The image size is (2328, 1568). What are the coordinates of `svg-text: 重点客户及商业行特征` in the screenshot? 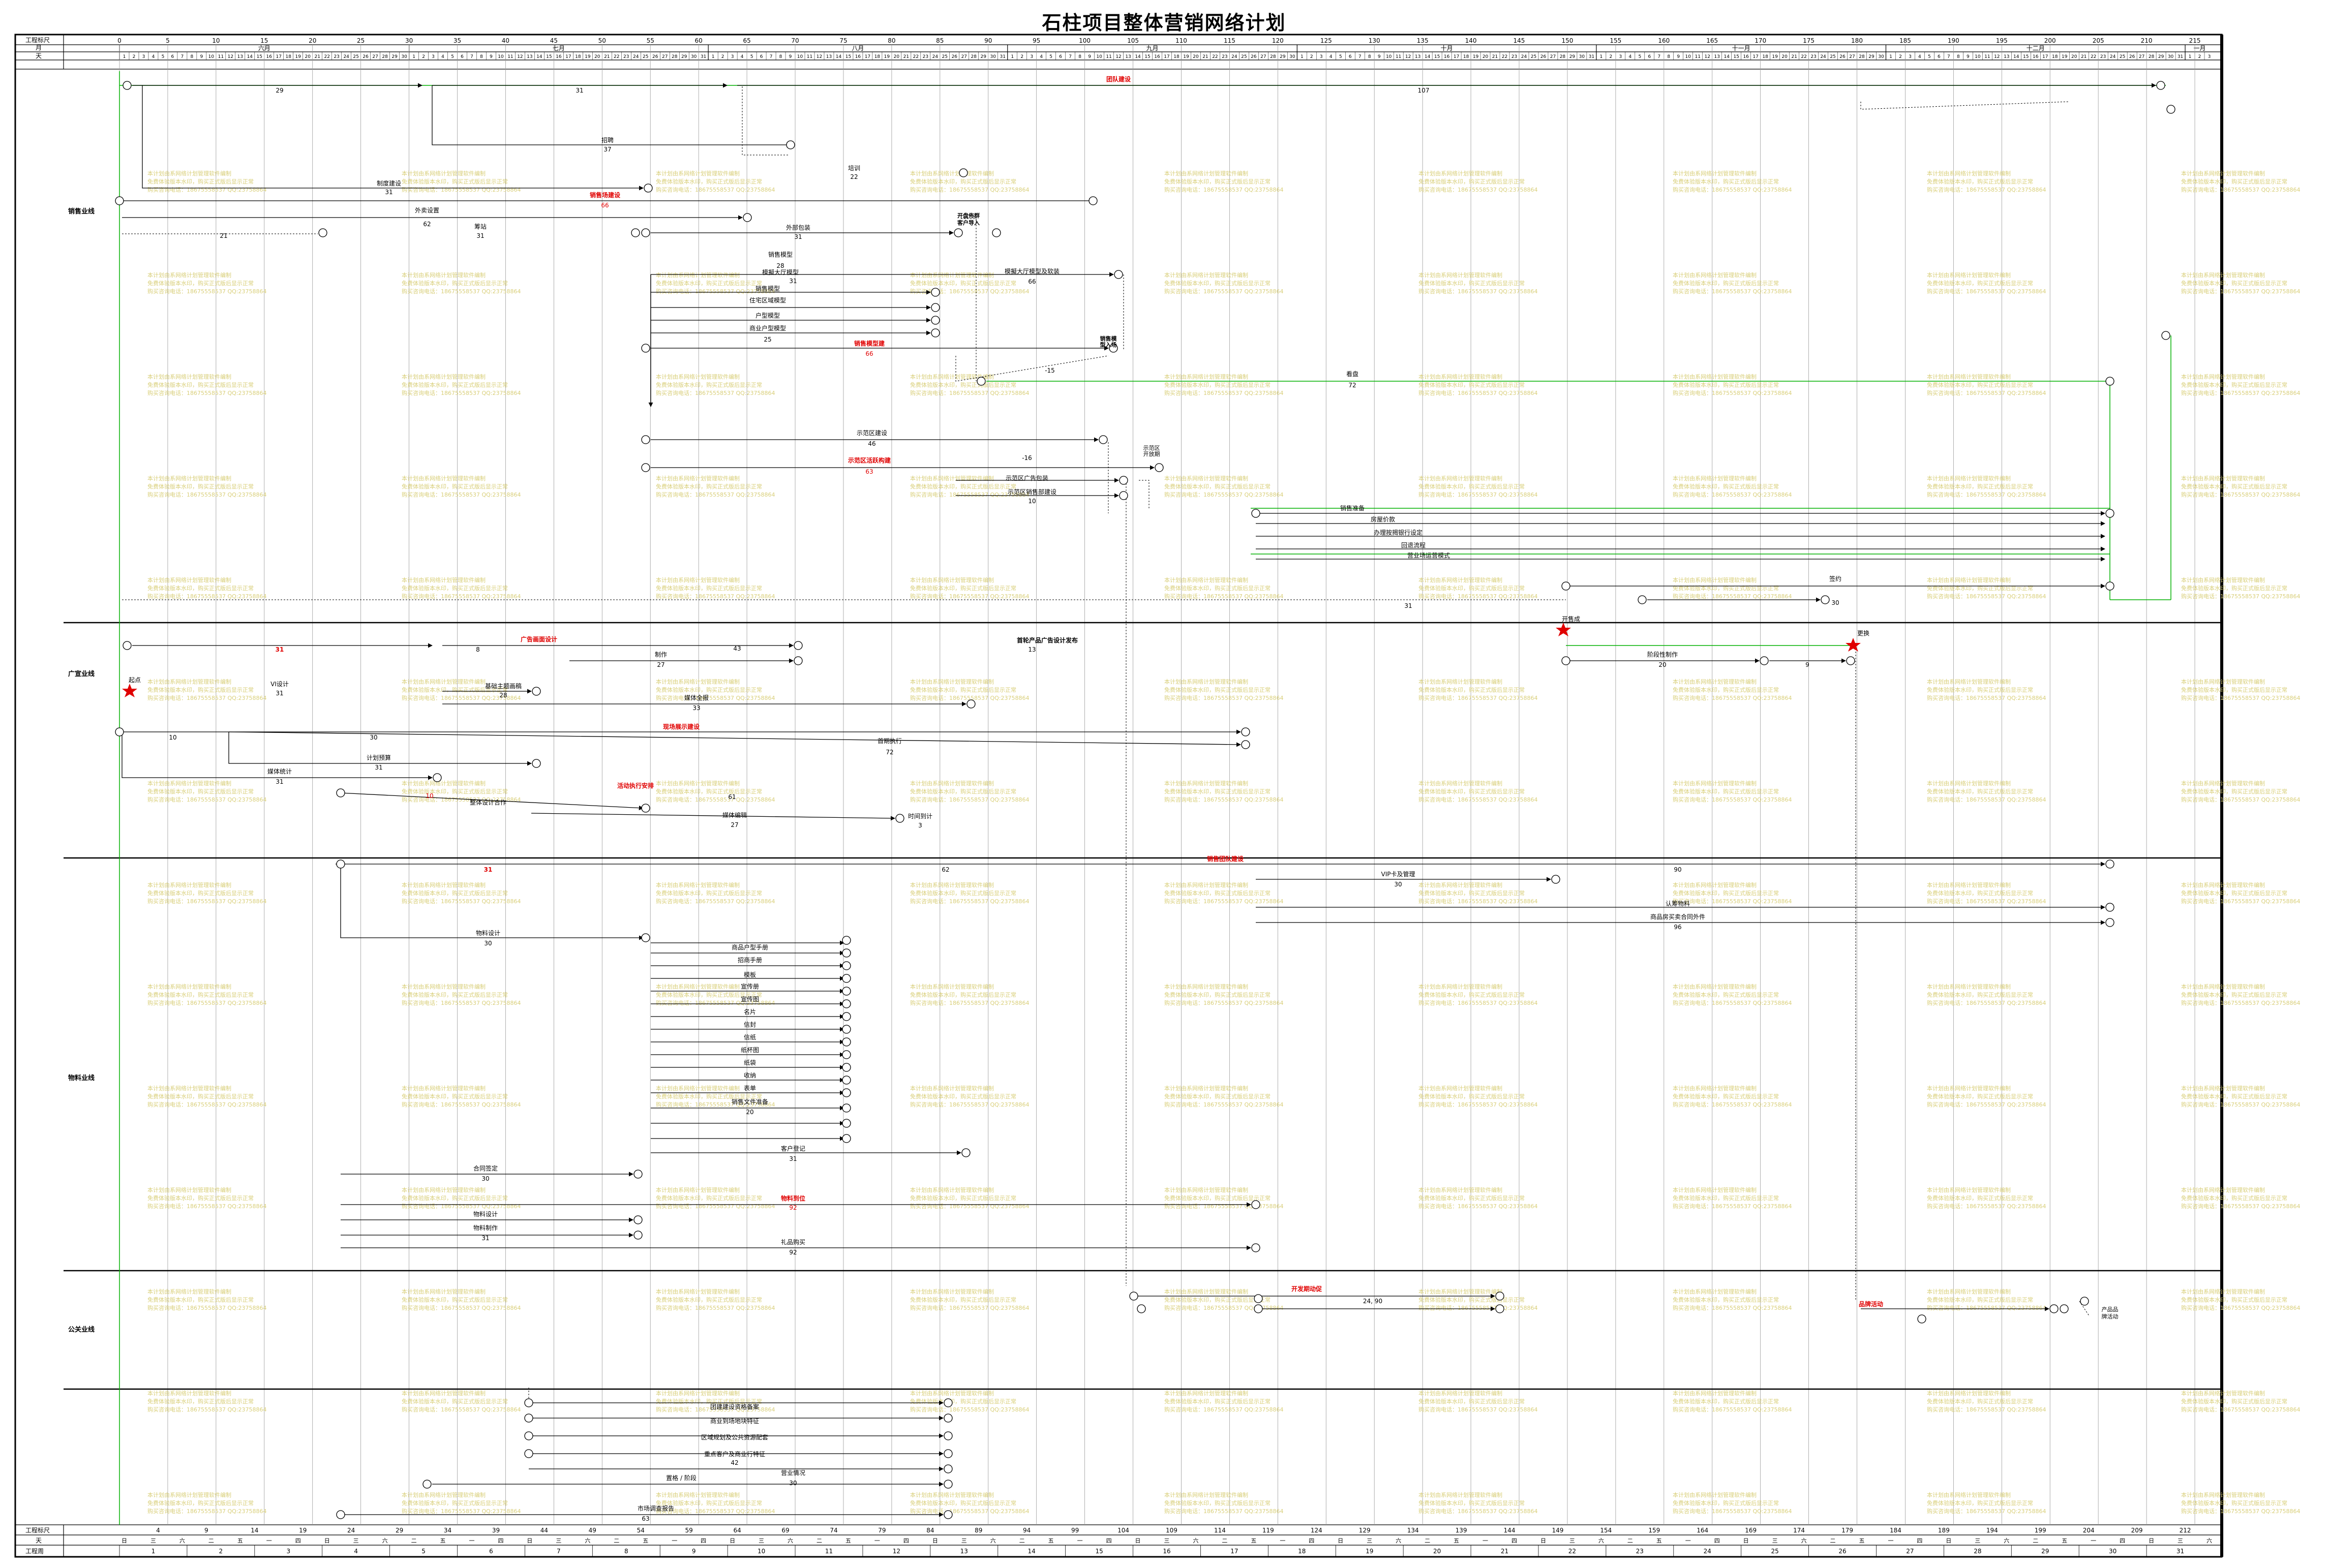 It's located at (734, 1454).